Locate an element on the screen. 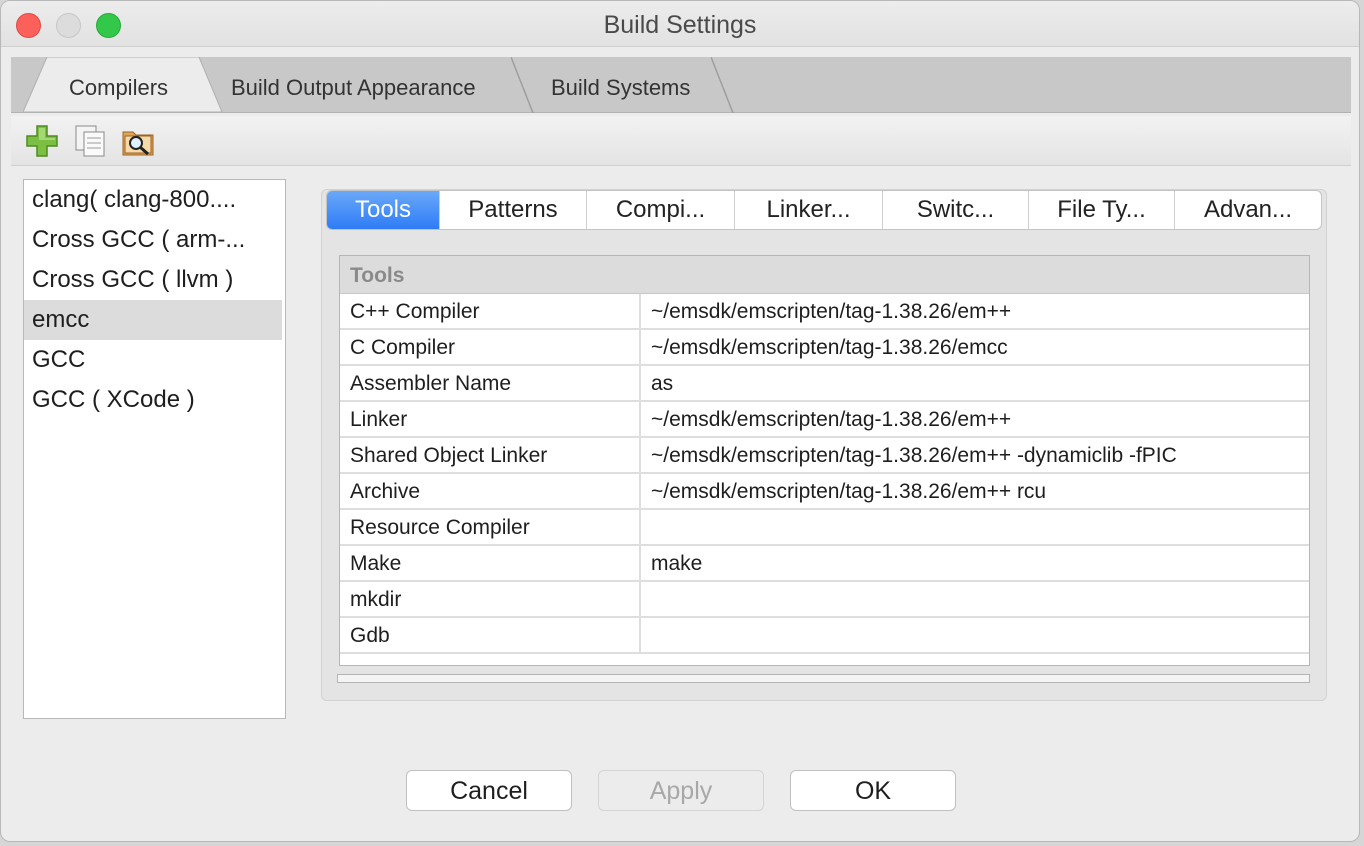  tool-name: mkdir is located at coordinates (490, 599).